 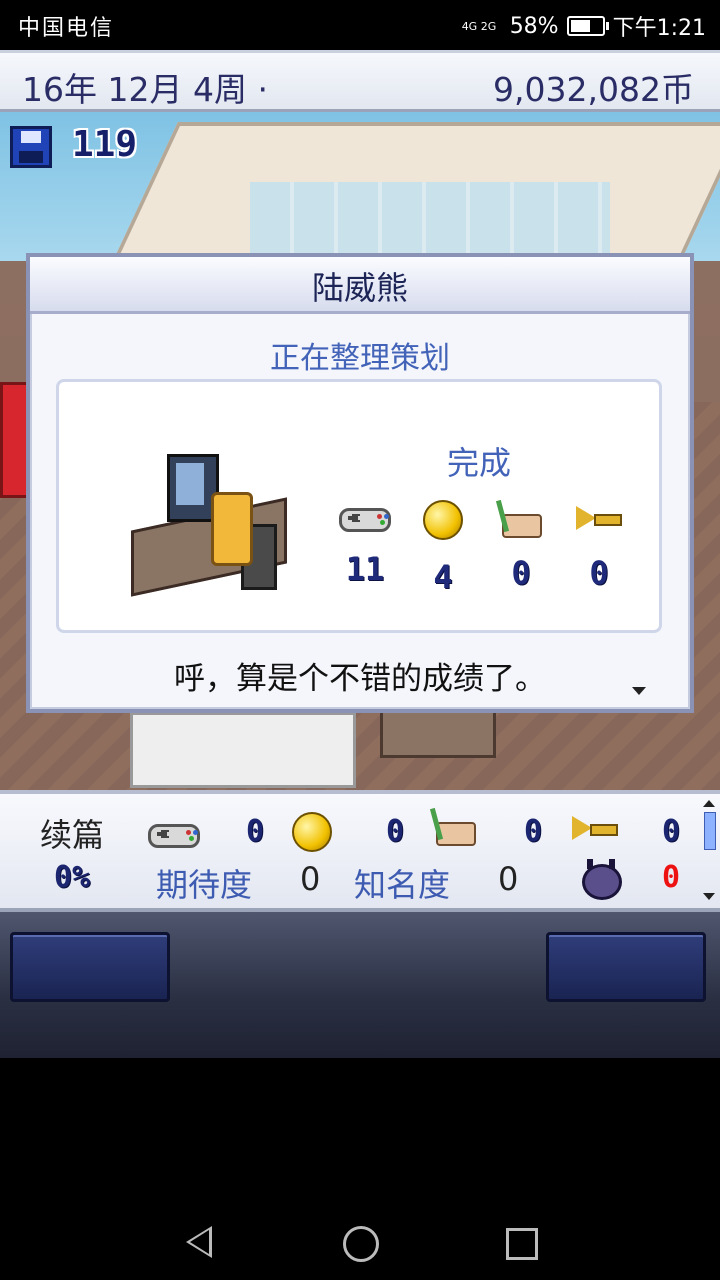 What do you see at coordinates (232, 529) in the screenshot?
I see `bear-worker-graphic` at bounding box center [232, 529].